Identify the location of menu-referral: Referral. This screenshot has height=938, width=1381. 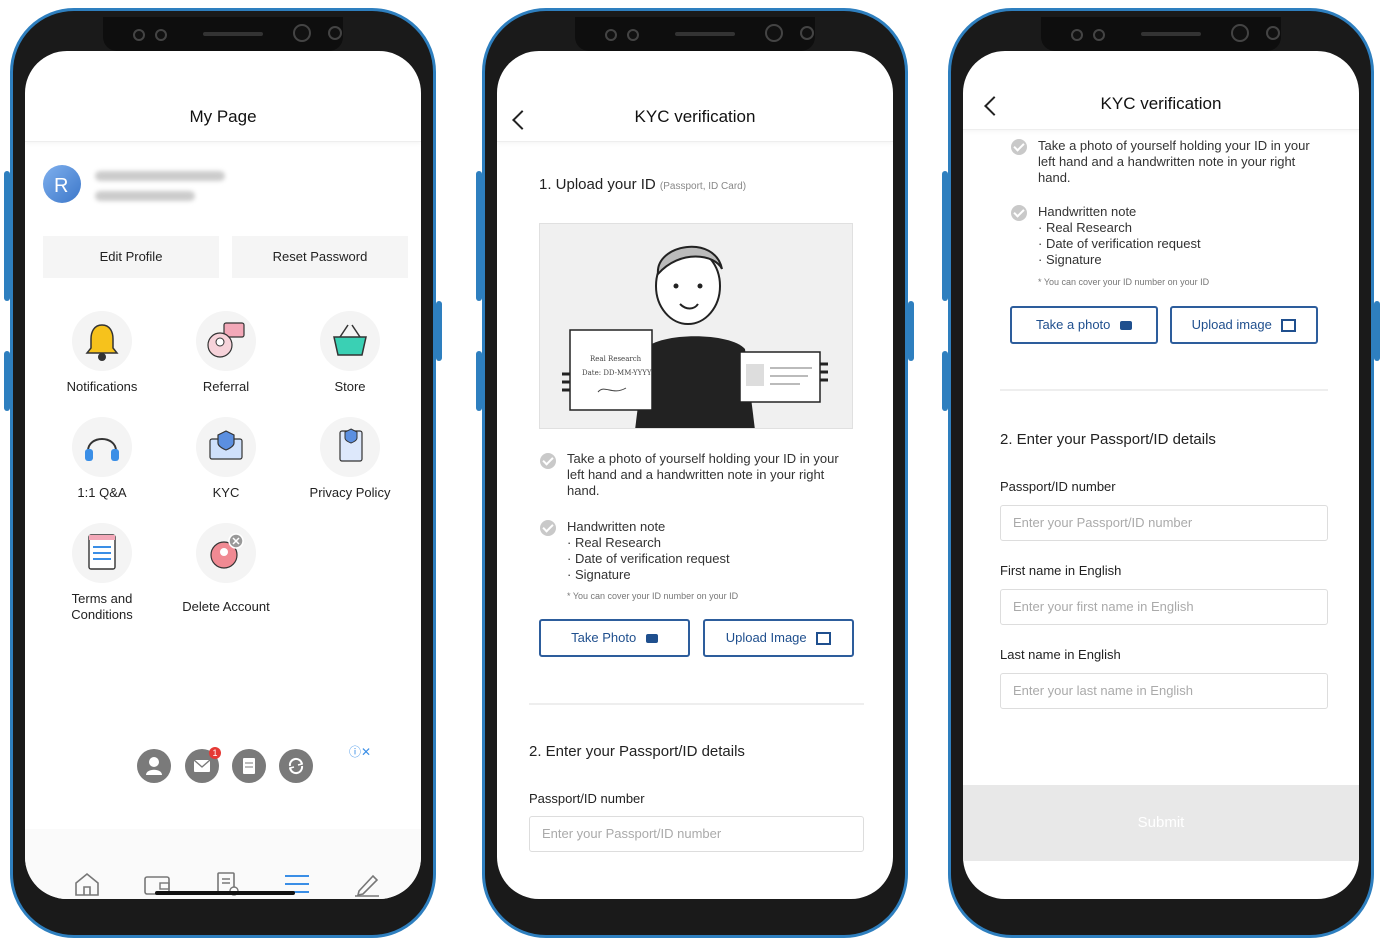
(226, 352).